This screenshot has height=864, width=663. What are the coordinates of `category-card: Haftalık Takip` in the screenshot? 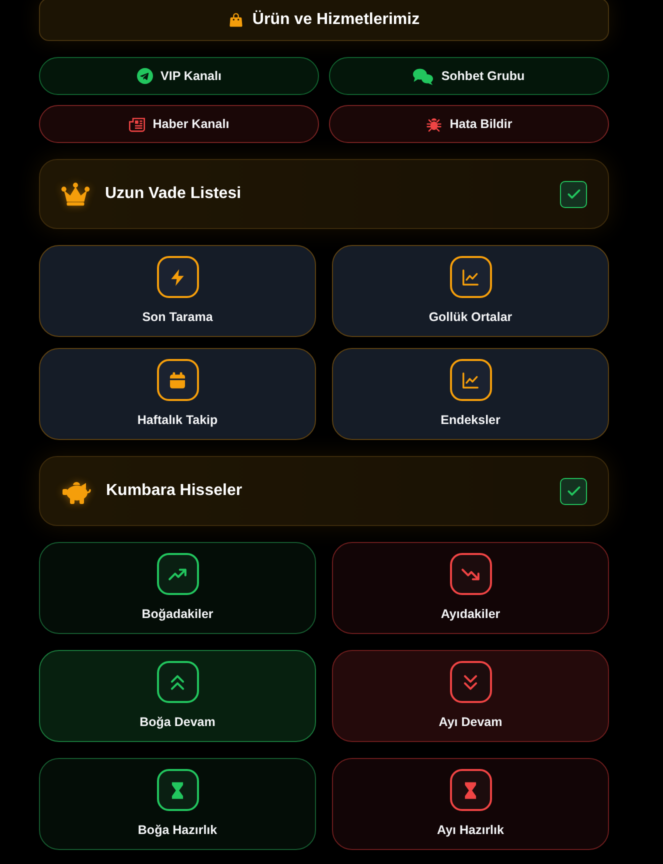 It's located at (177, 394).